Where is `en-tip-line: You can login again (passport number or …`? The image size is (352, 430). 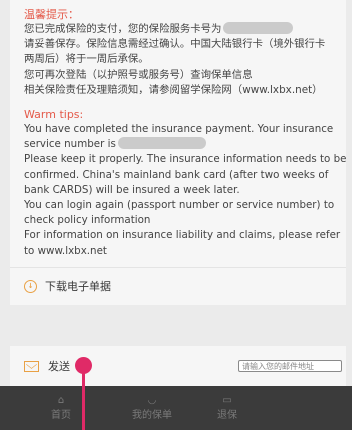 en-tip-line: You can login again (passport number or … is located at coordinates (179, 205).